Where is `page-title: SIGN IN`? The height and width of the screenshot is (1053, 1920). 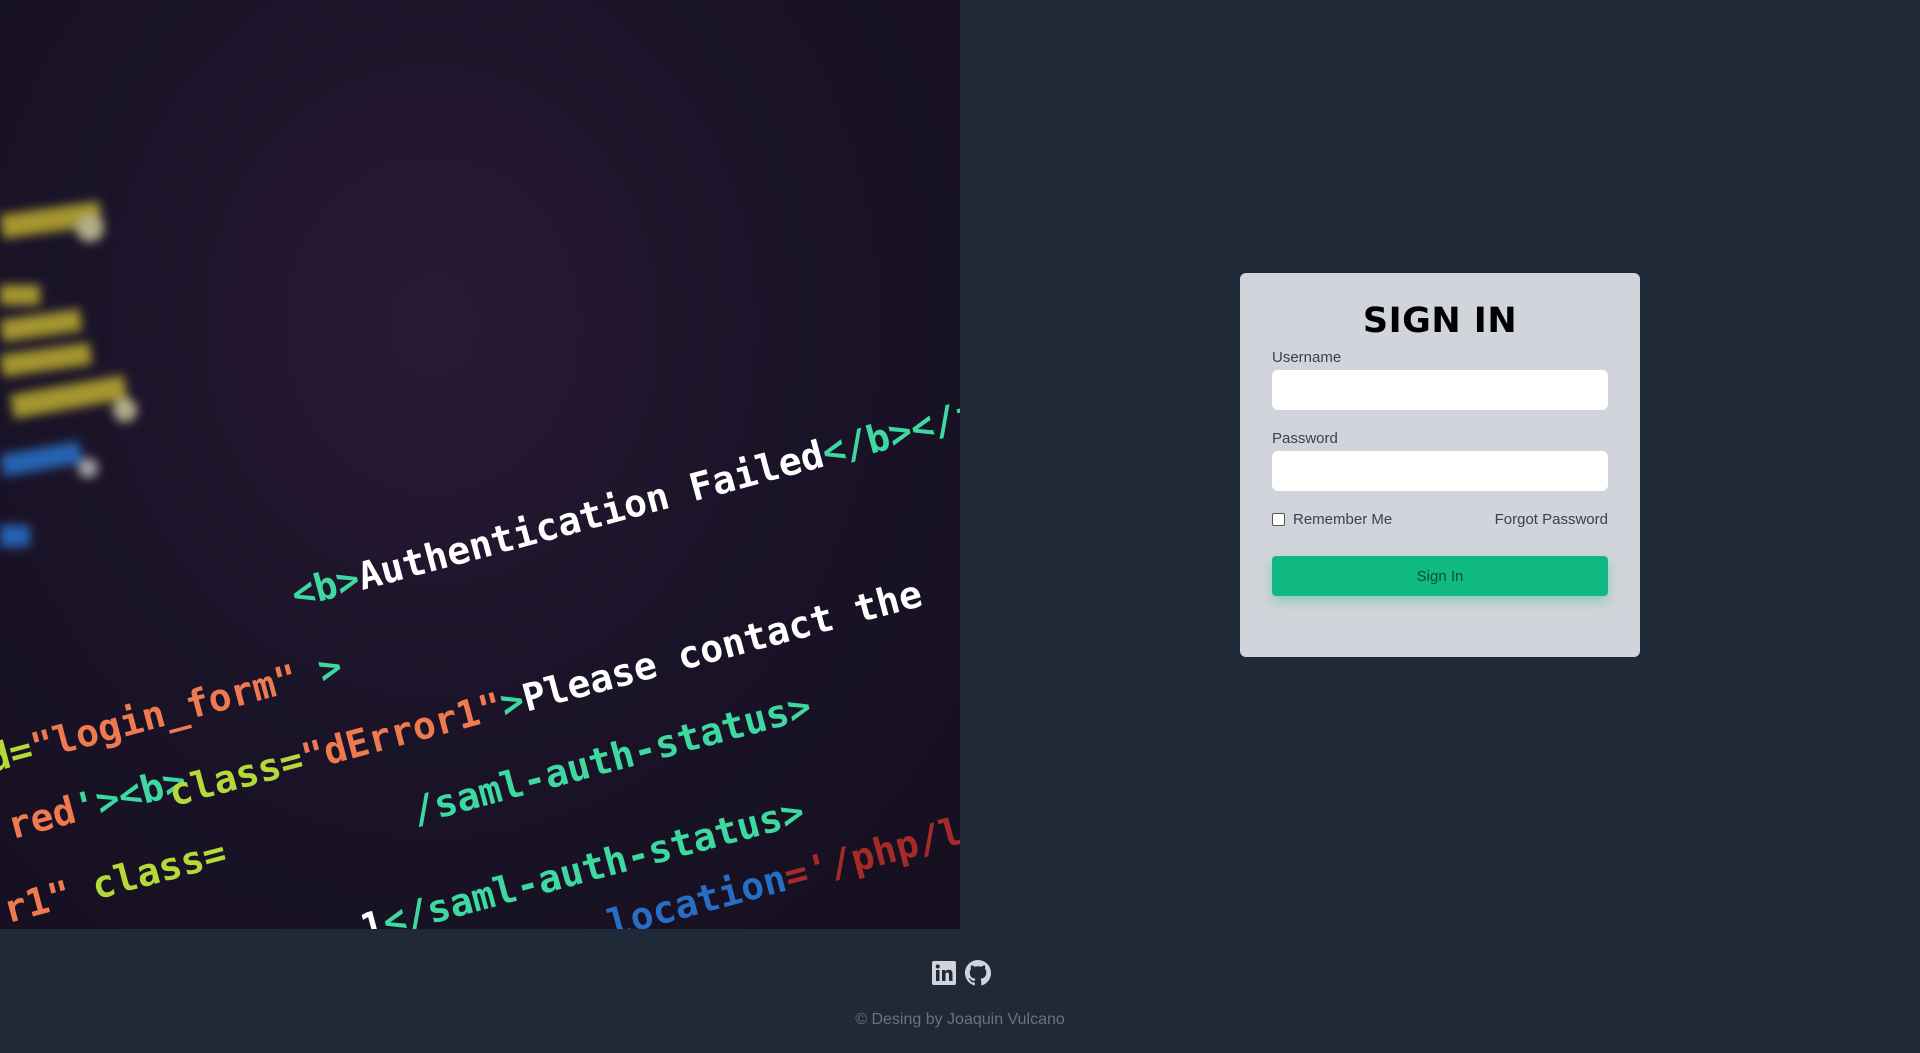 page-title: SIGN IN is located at coordinates (1440, 321).